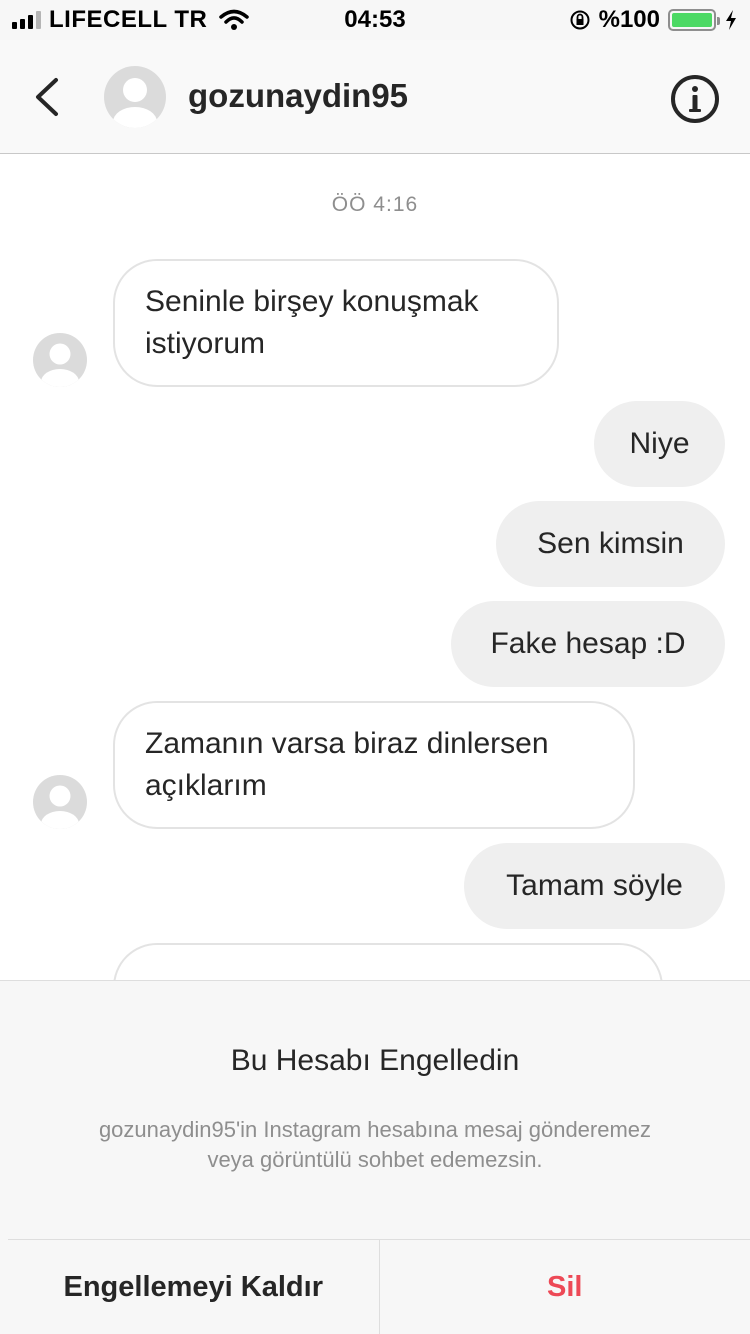  I want to click on message-text: Fake hesap :D, so click(588, 643).